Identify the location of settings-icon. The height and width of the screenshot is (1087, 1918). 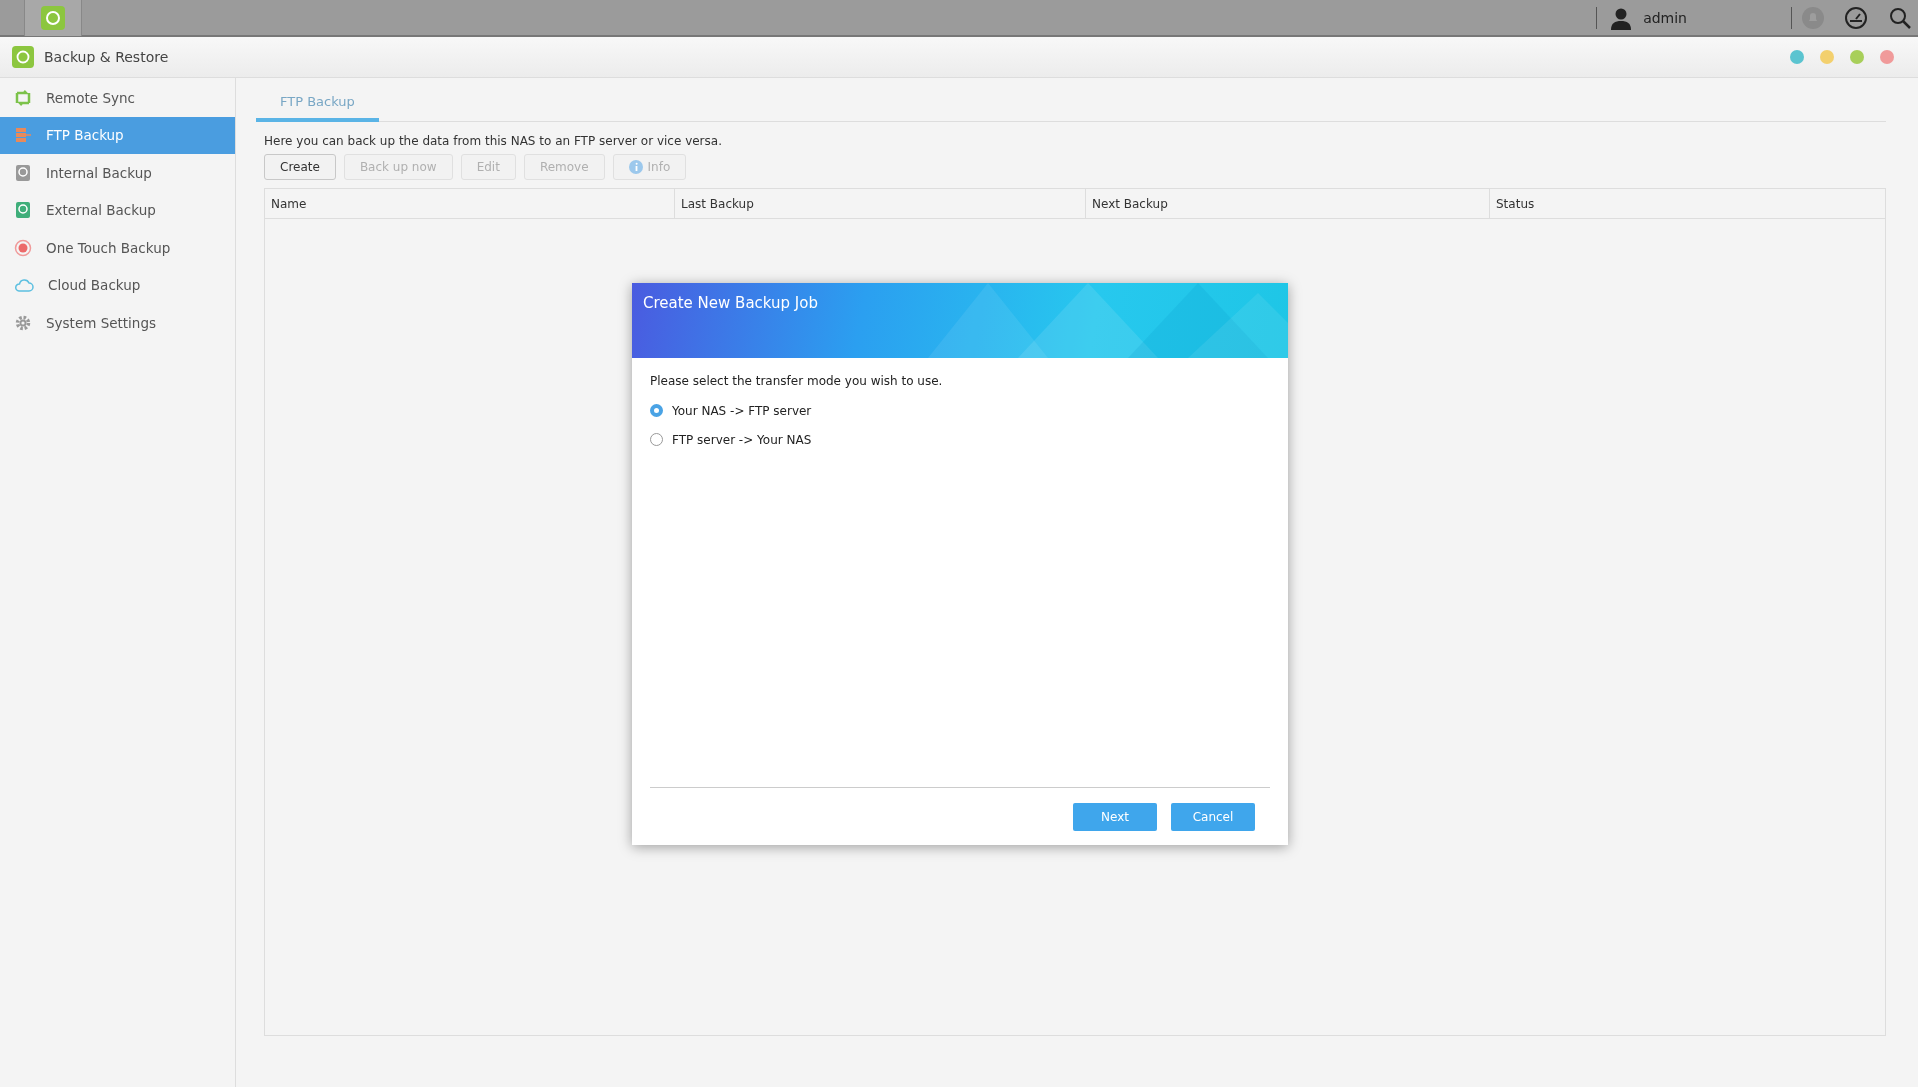
(23, 322).